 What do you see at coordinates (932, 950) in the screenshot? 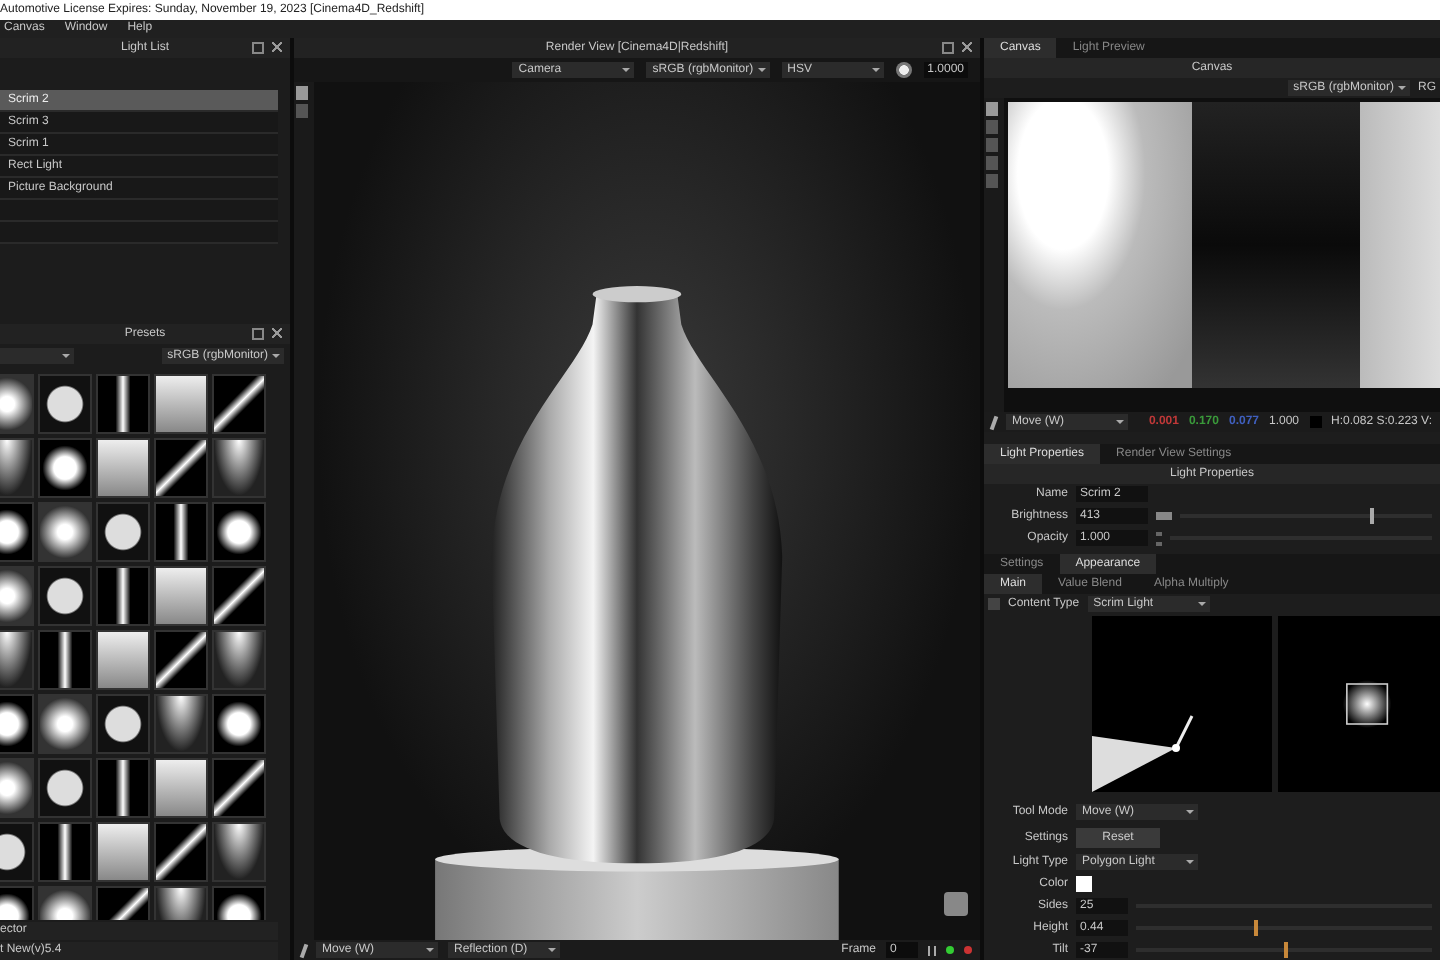
I see `pause-icon` at bounding box center [932, 950].